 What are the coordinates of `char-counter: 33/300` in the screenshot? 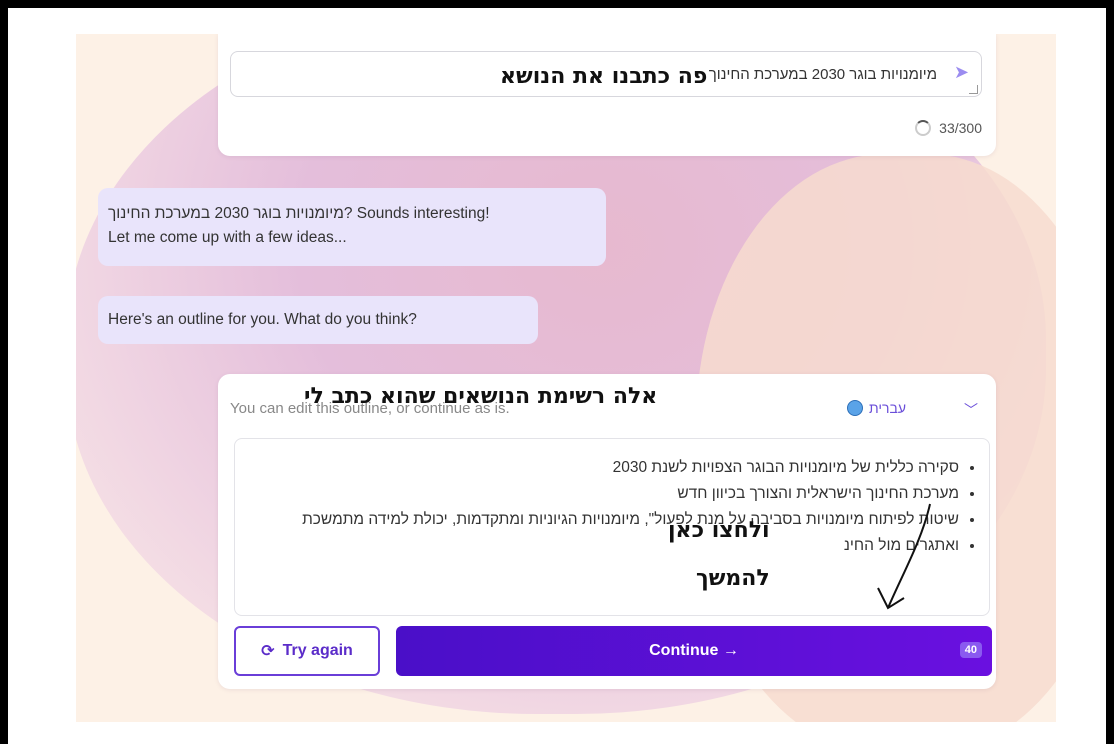 It's located at (948, 128).